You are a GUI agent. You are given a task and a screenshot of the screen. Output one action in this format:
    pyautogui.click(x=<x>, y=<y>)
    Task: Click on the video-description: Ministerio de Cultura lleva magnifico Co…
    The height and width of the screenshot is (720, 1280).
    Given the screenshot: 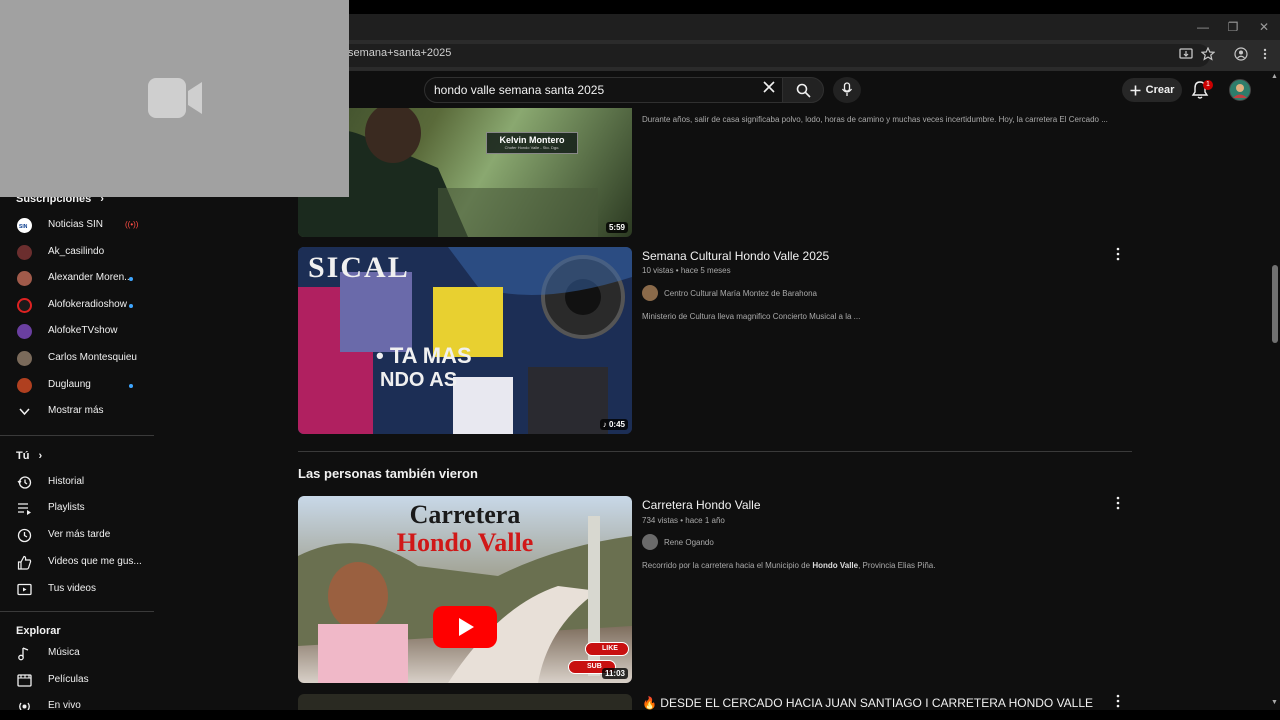 What is the action you would take?
    pyautogui.click(x=751, y=316)
    